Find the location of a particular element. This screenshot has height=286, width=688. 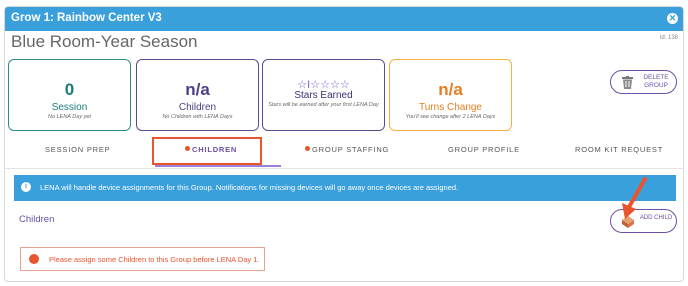

trash-icon is located at coordinates (627, 82).